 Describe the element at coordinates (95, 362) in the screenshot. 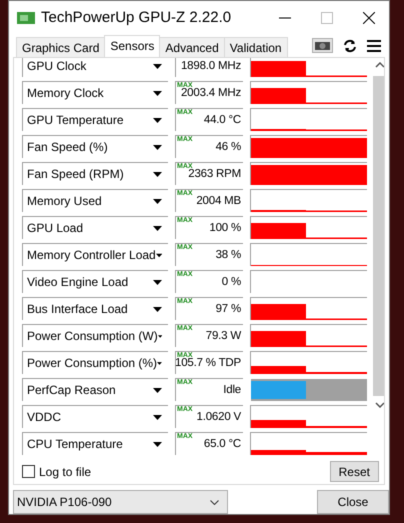

I see `sensor-dropdown: Power Consumption (%)` at that location.